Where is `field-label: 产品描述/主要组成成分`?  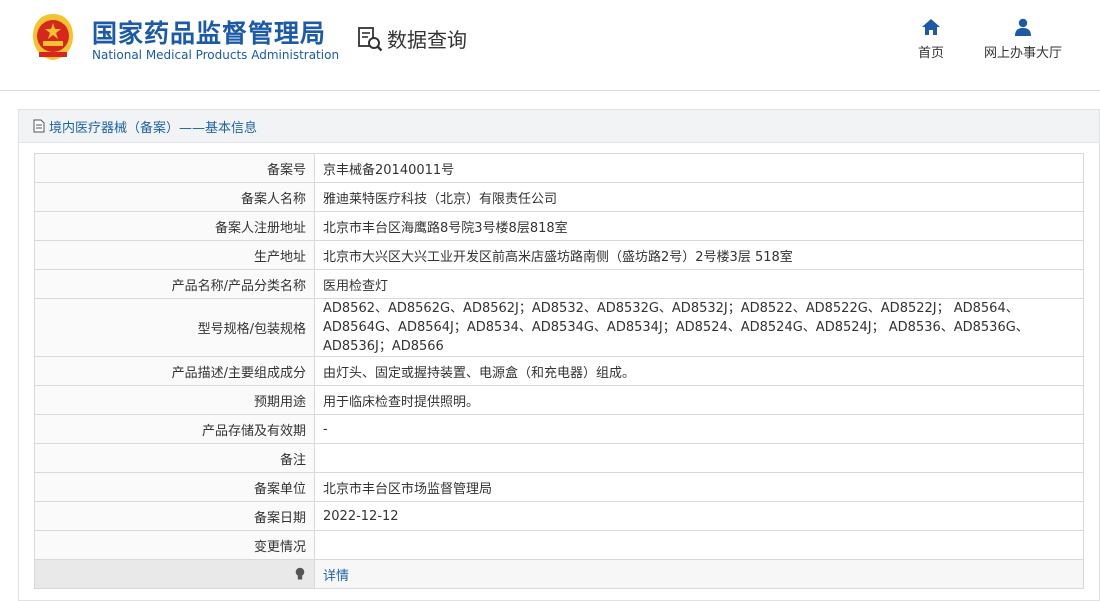 field-label: 产品描述/主要组成成分 is located at coordinates (174, 371).